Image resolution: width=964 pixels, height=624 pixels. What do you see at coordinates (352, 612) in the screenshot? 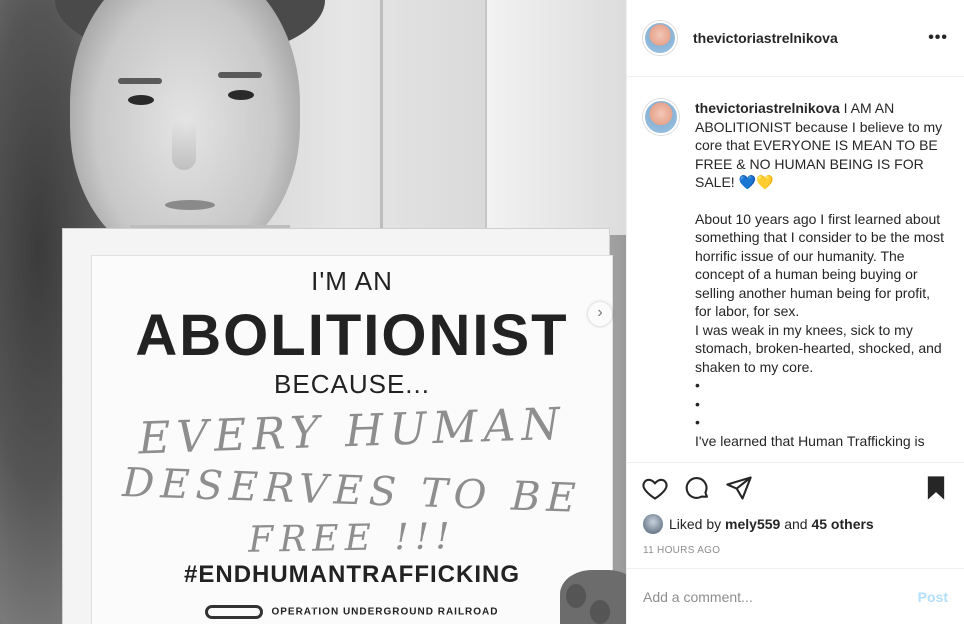
I see `sign-footer: OPERATION UNDERGROUND RAILROAD` at bounding box center [352, 612].